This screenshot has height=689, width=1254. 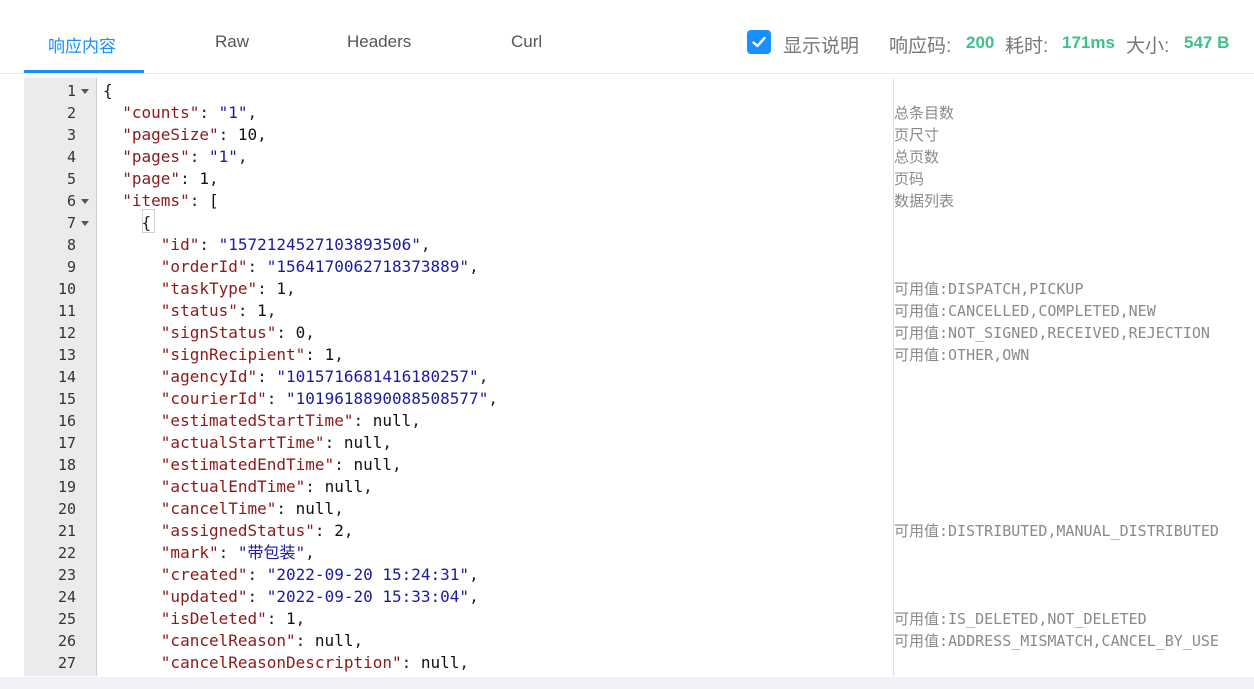 What do you see at coordinates (82, 44) in the screenshot?
I see `tab-response-content: 响应内容` at bounding box center [82, 44].